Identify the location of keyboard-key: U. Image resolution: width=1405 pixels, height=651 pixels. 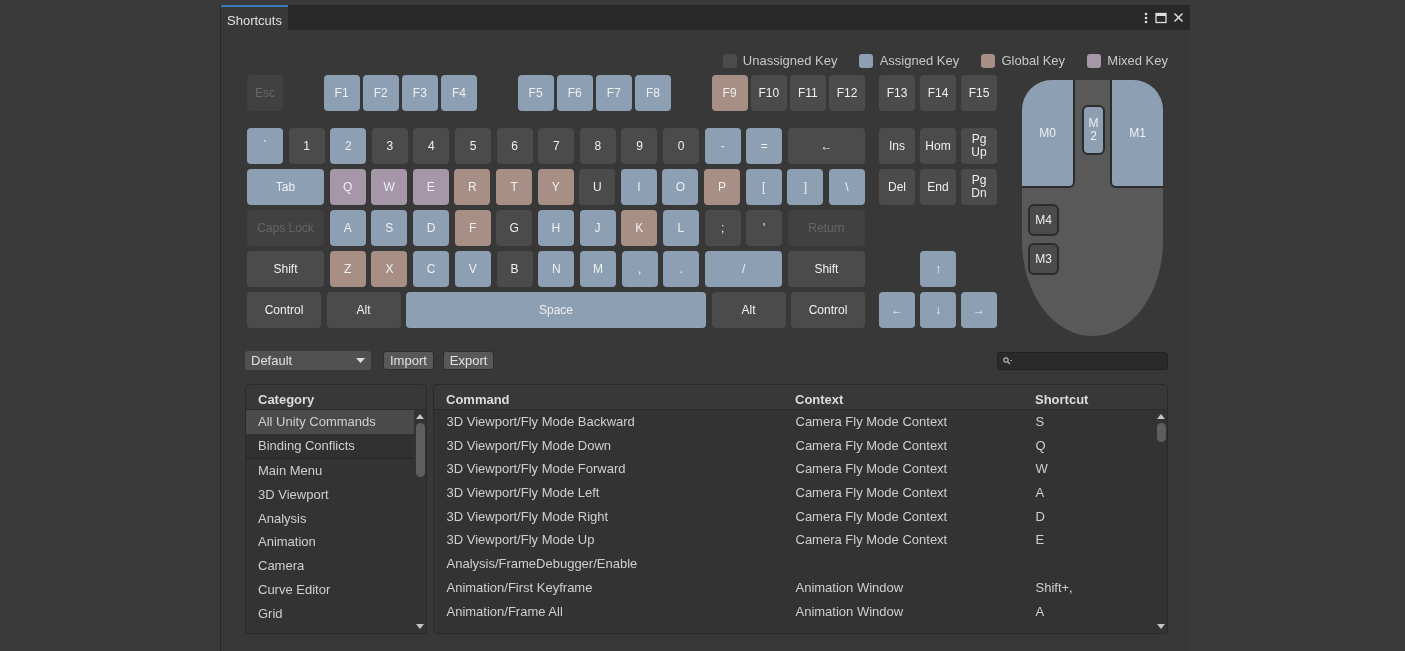
(597, 187).